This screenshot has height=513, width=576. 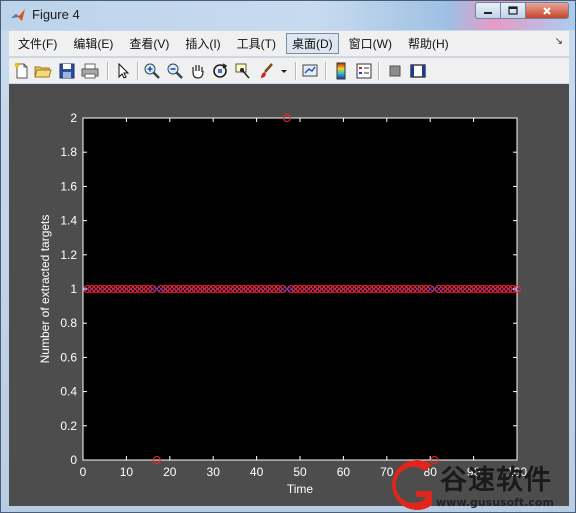 What do you see at coordinates (170, 472) in the screenshot?
I see `x-tick-label: 20` at bounding box center [170, 472].